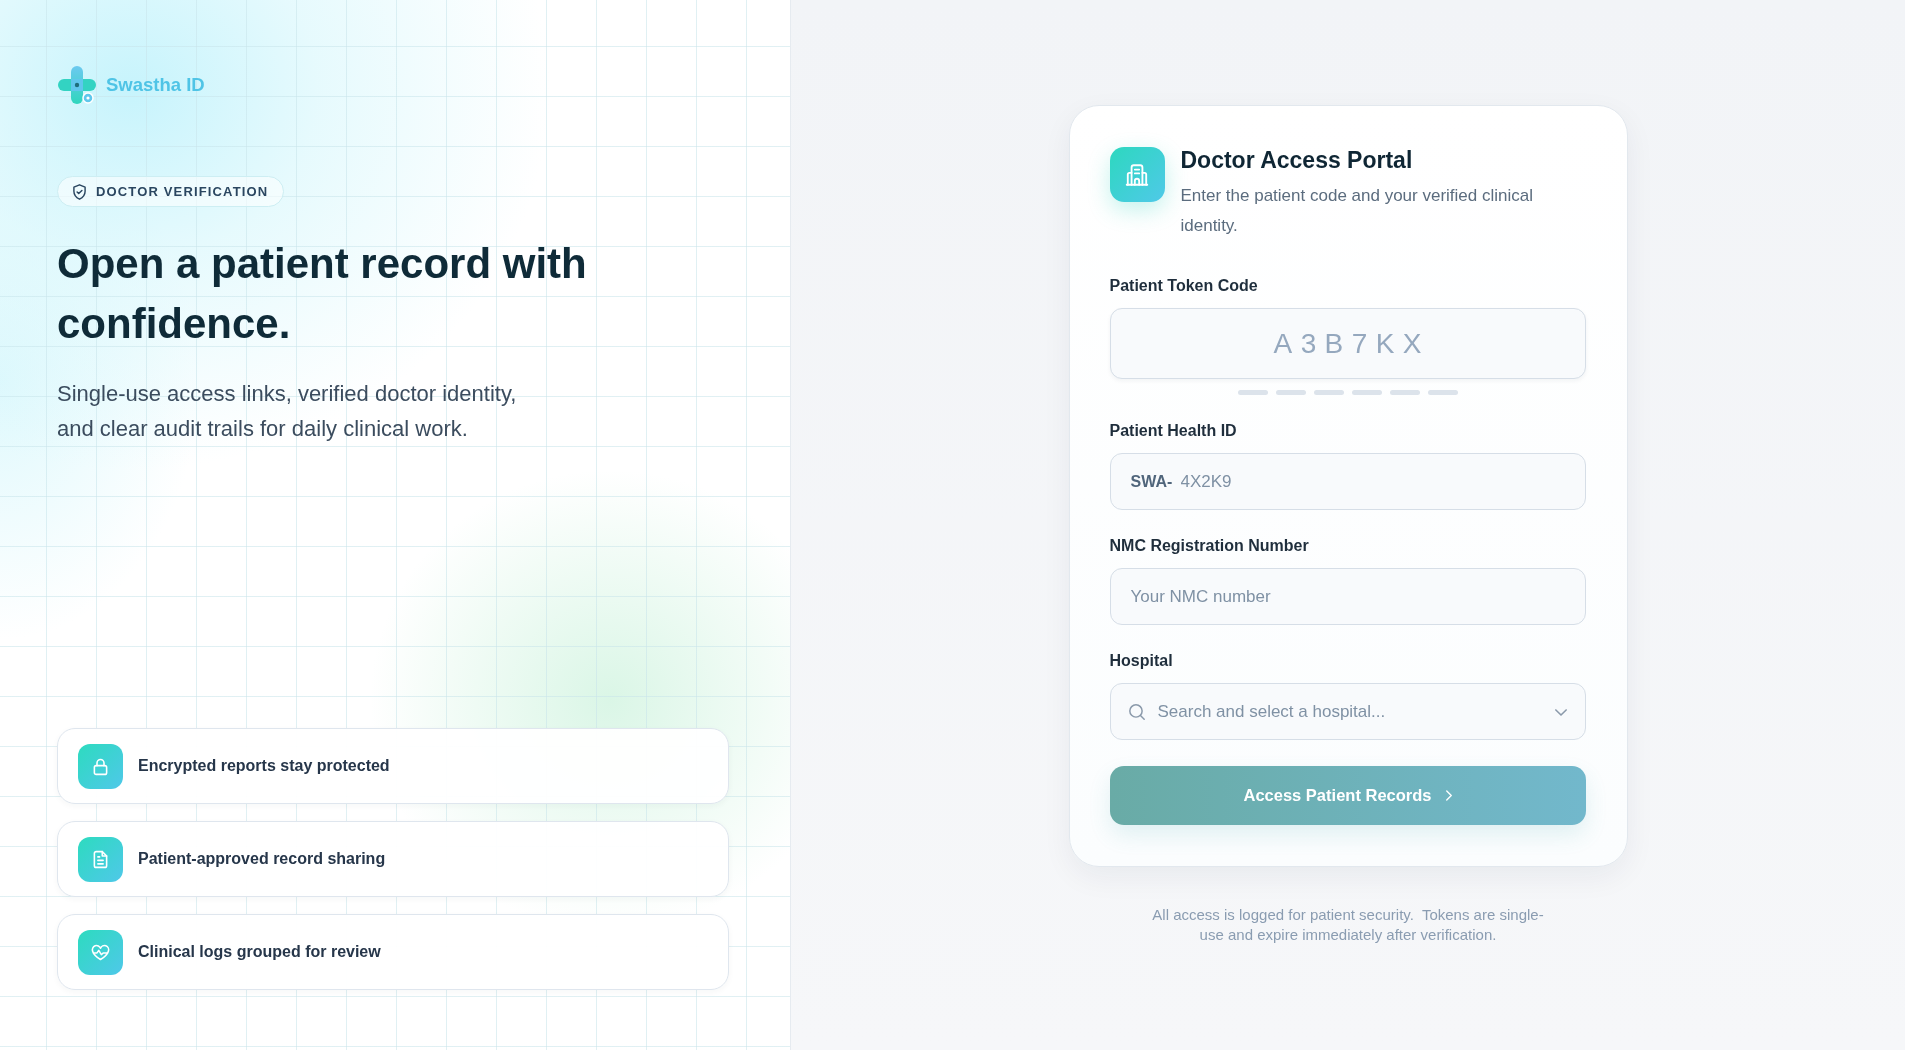 The height and width of the screenshot is (1050, 1905). I want to click on search-icon, so click(1136, 711).